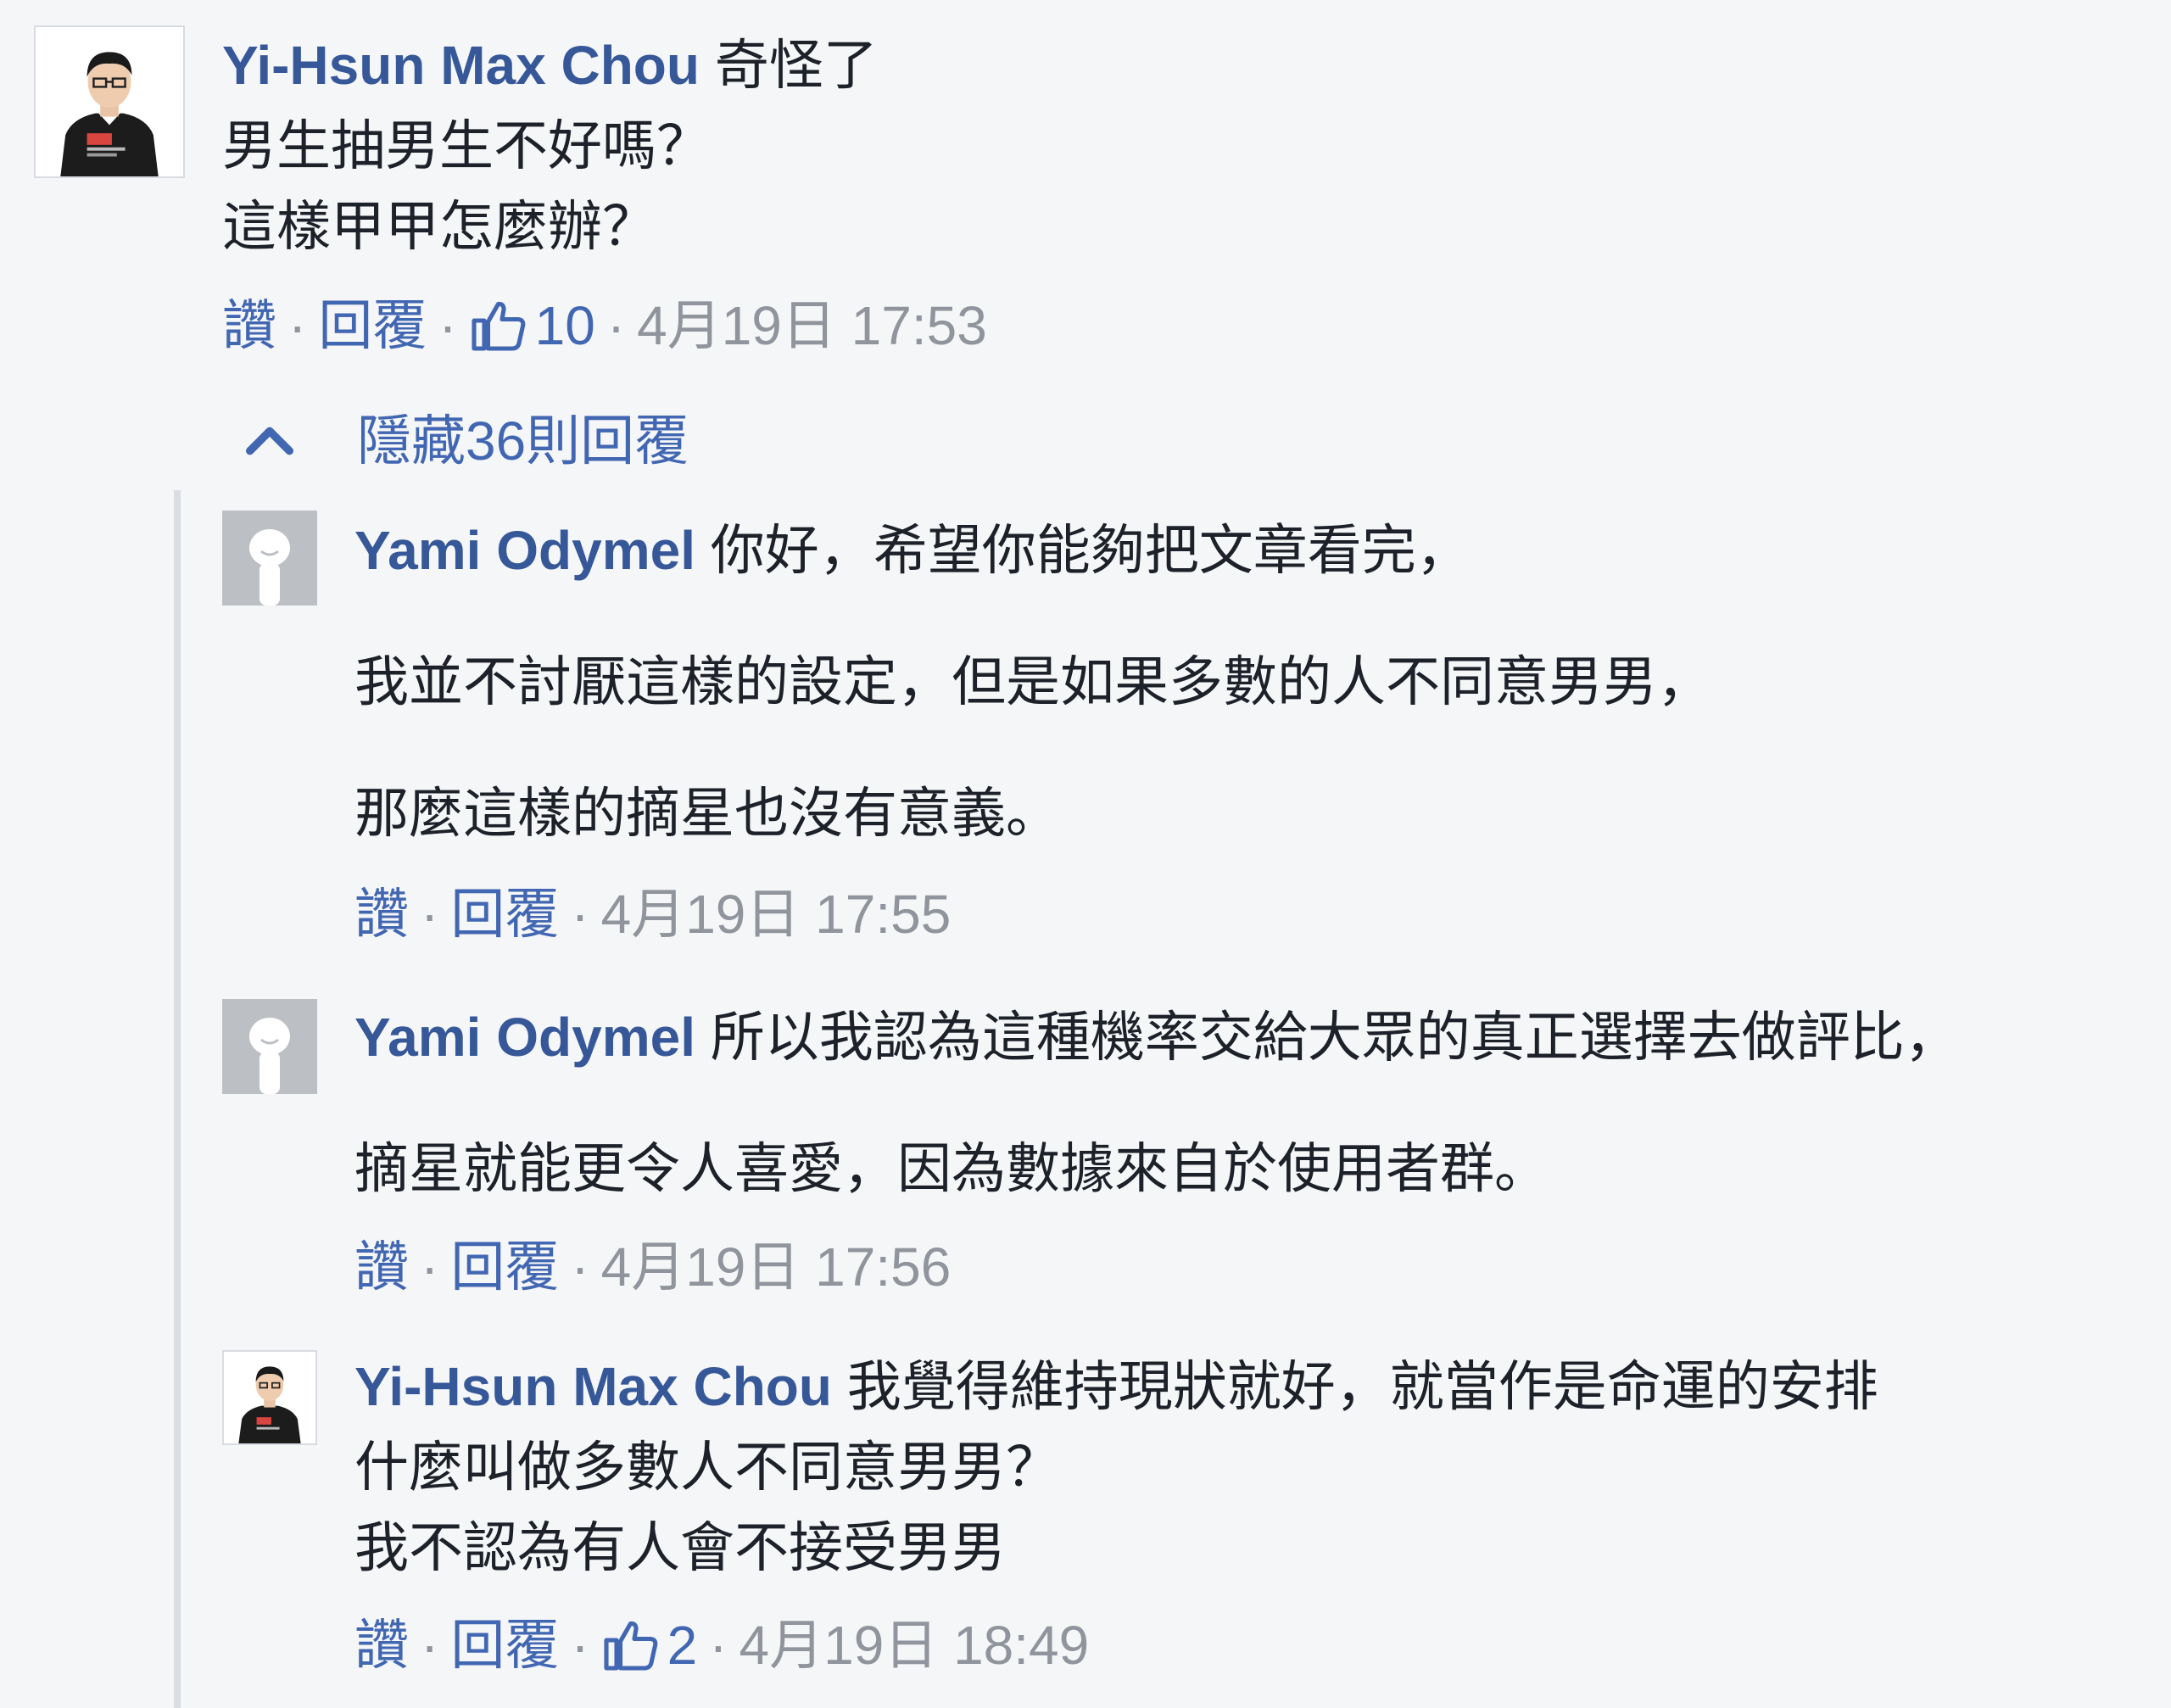  What do you see at coordinates (269, 441) in the screenshot?
I see `chevron-up-icon` at bounding box center [269, 441].